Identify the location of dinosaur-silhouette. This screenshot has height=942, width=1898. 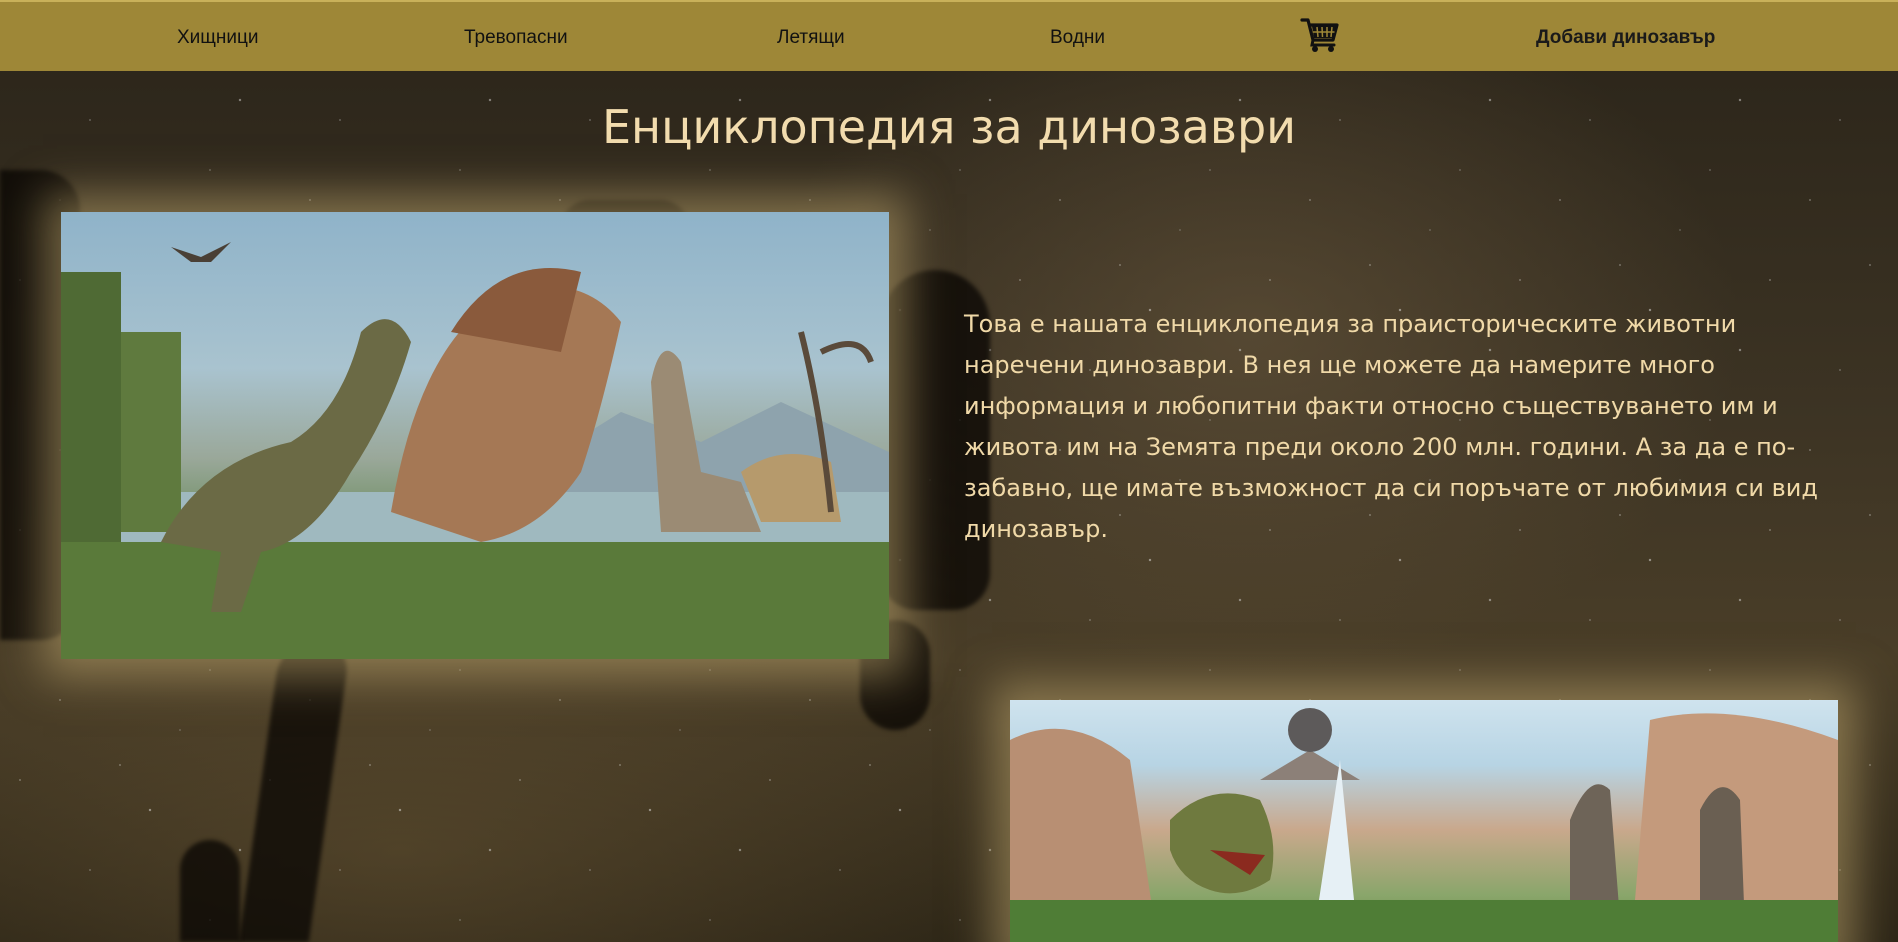
(210, 891).